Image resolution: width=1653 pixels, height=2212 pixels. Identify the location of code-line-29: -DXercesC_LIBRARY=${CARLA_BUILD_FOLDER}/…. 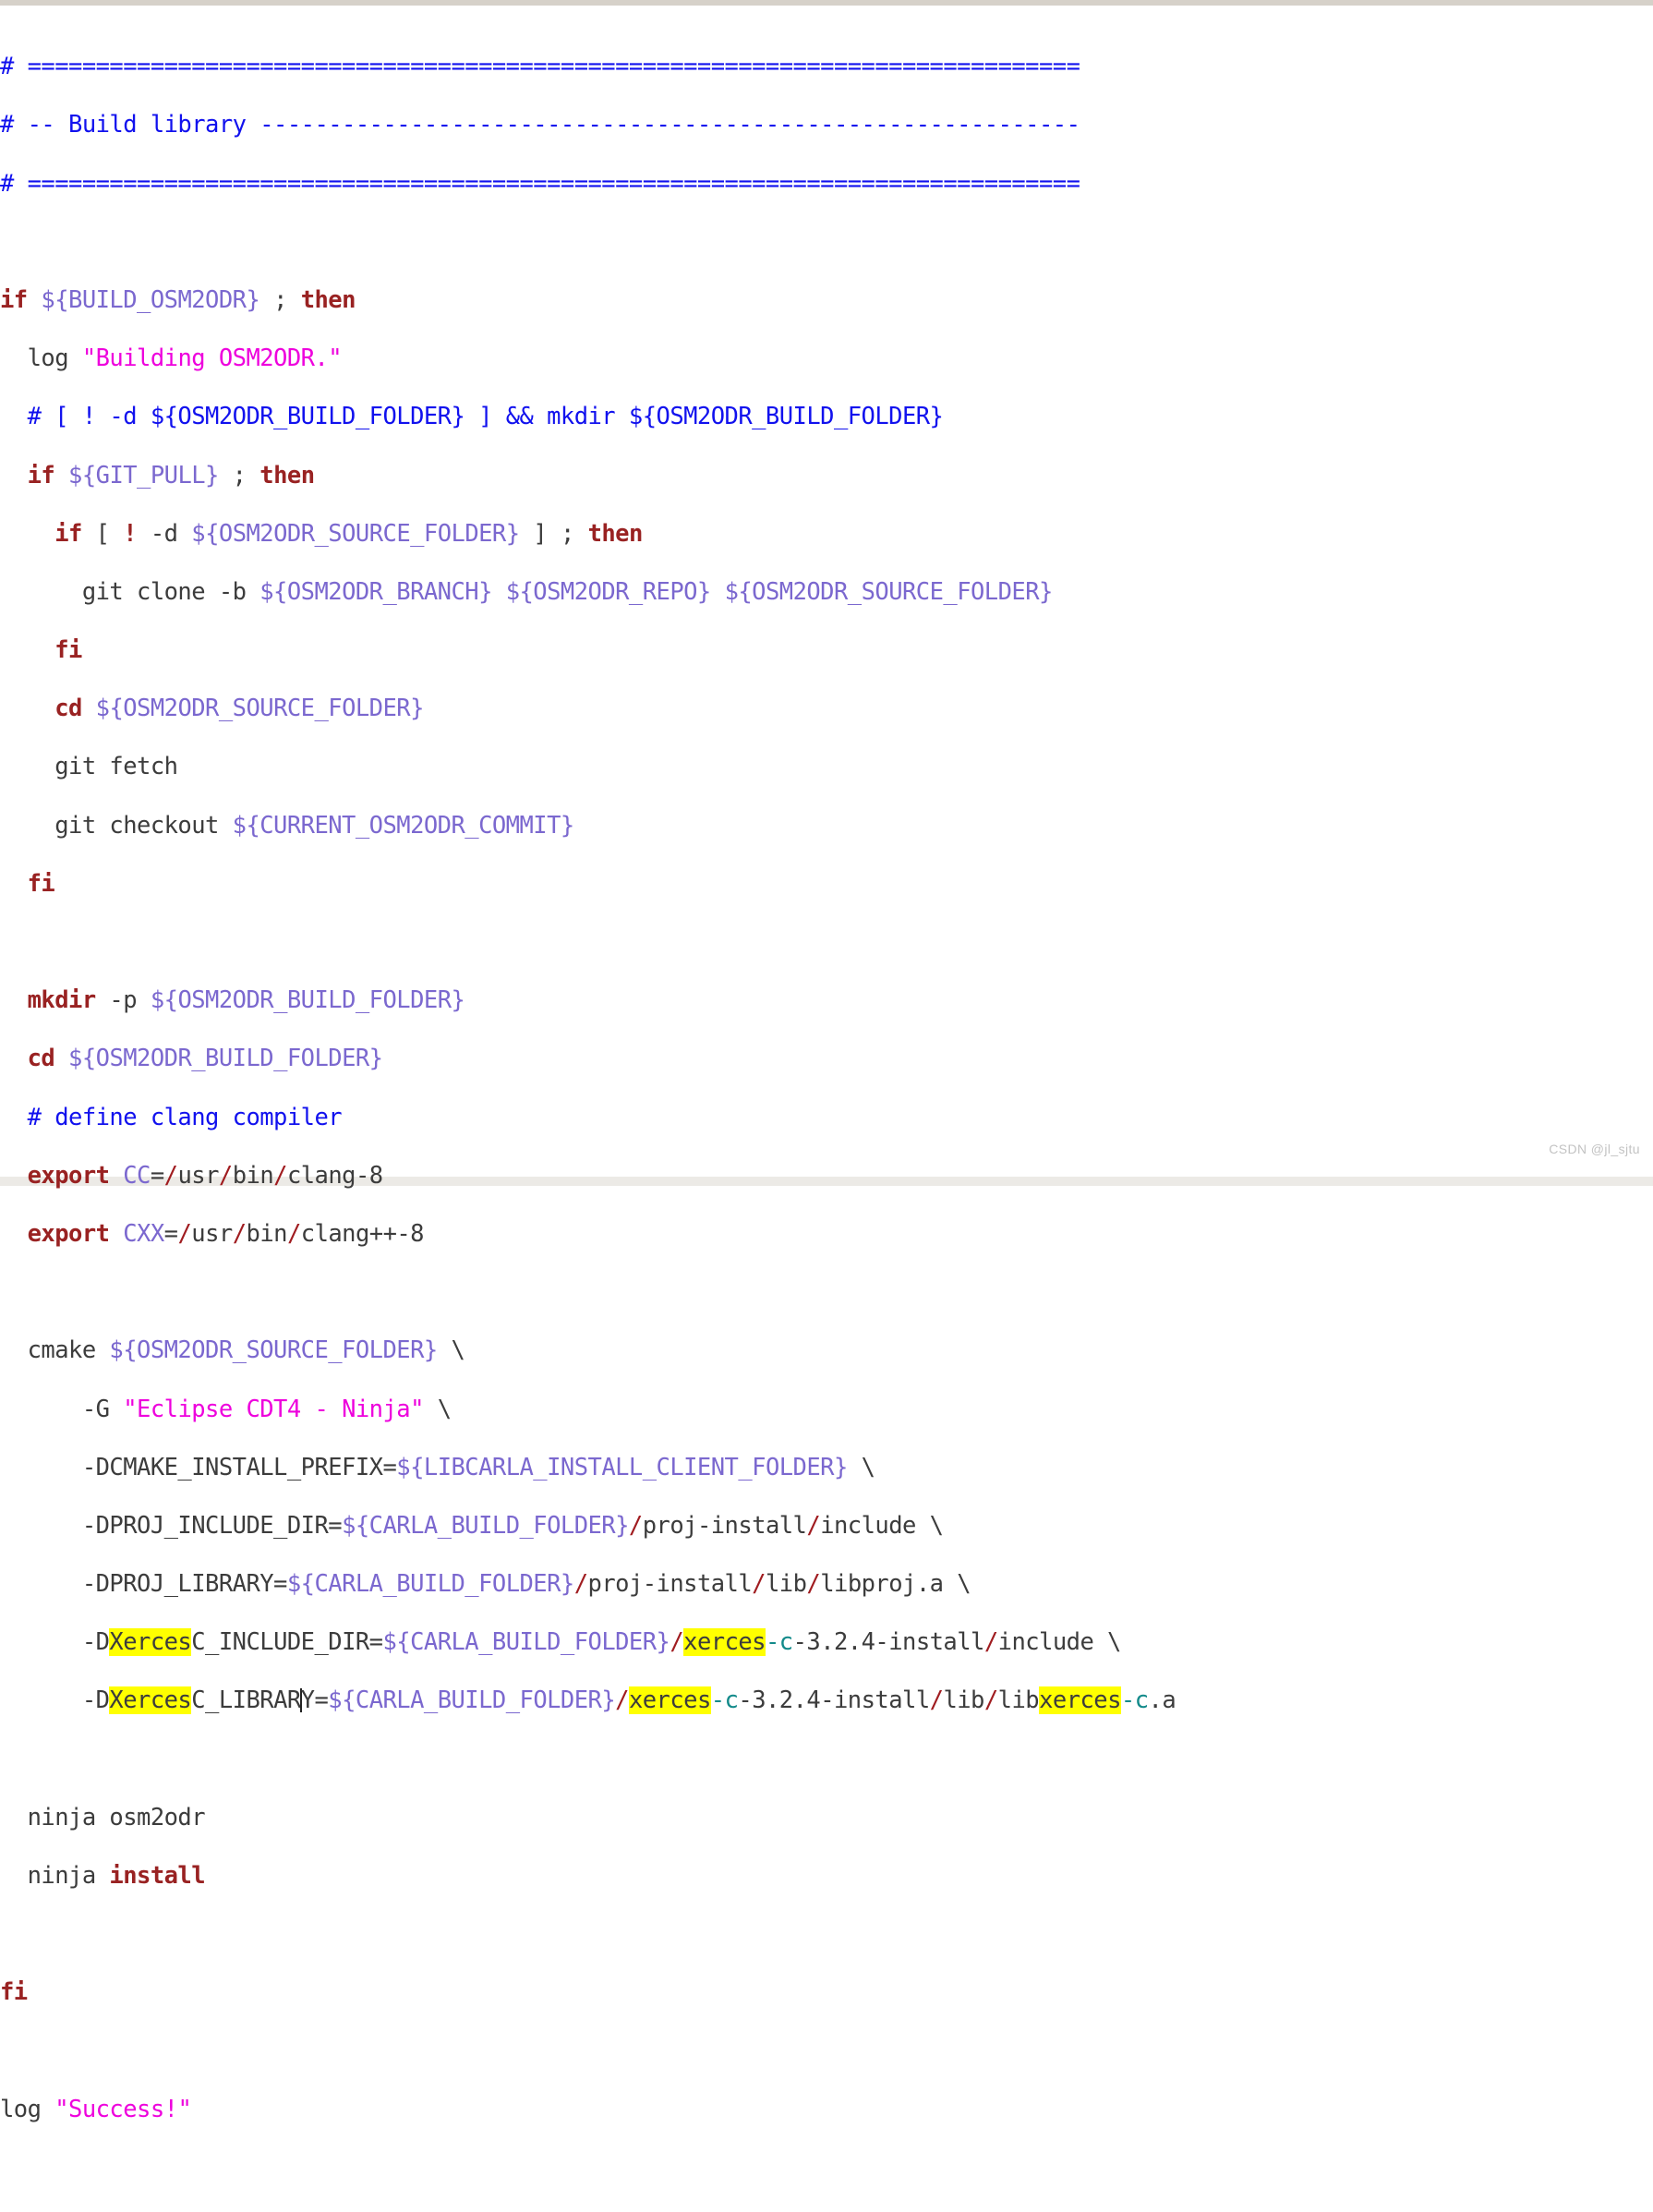
(588, 1701).